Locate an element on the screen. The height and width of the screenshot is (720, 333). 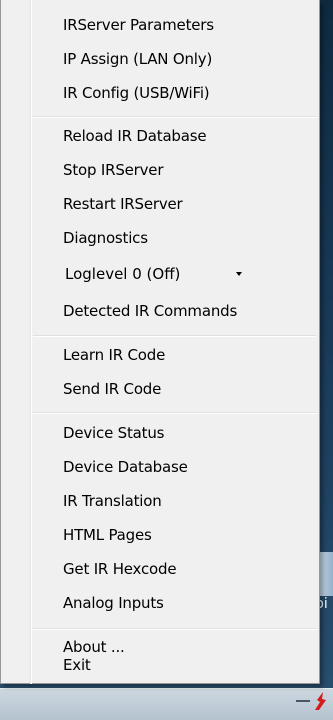
chevron-down-icon is located at coordinates (239, 274).